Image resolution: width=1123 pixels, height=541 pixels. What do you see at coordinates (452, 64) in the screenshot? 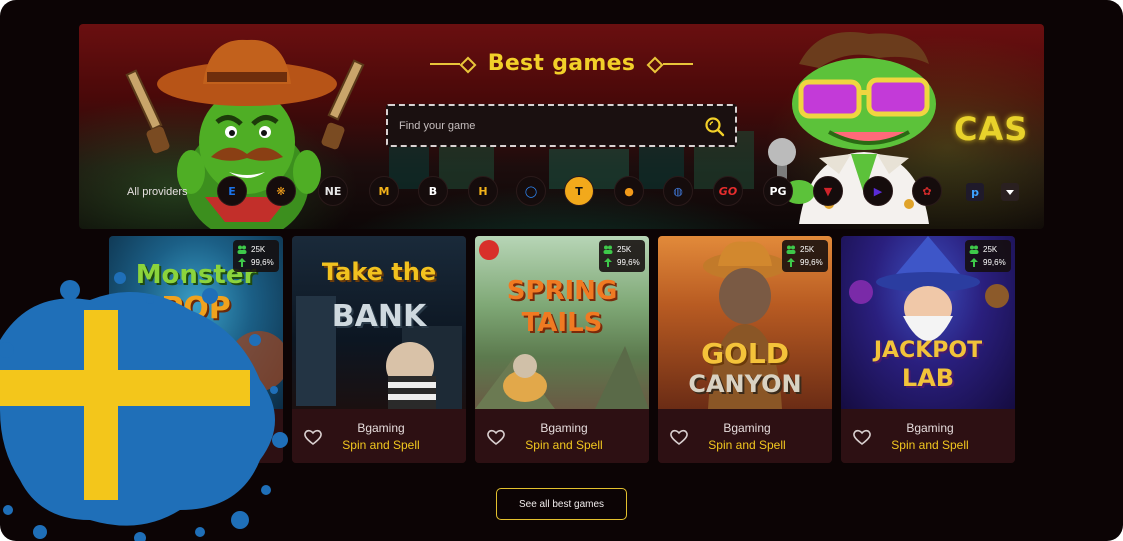
I see `title-ornament-left` at bounding box center [452, 64].